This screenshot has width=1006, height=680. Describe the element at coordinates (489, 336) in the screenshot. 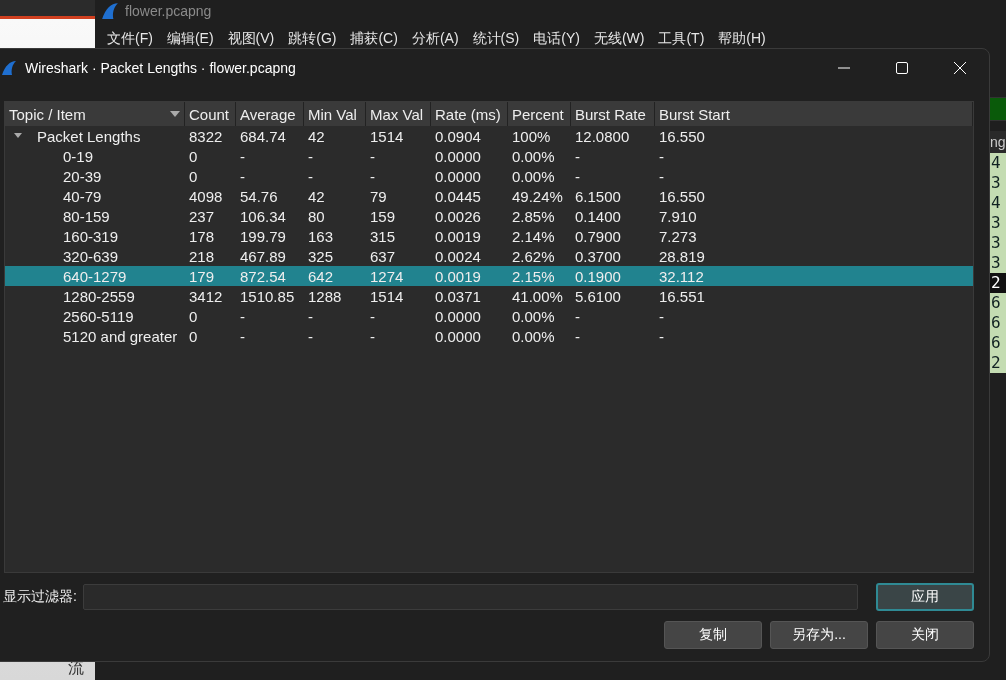

I see `table-row: 5120 and greater 0 - - - 0.0000 0.00% - -` at that location.